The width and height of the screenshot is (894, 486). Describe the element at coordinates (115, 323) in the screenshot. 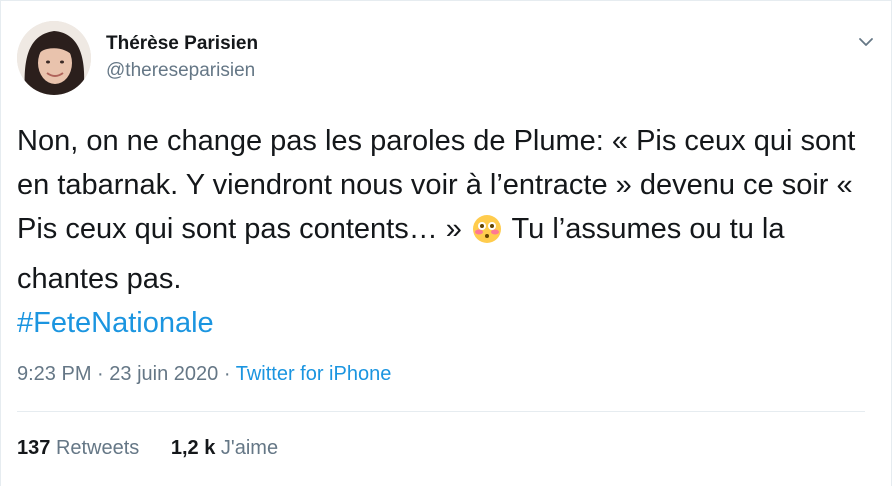

I see `hashtag-link: #FeteNationale` at that location.